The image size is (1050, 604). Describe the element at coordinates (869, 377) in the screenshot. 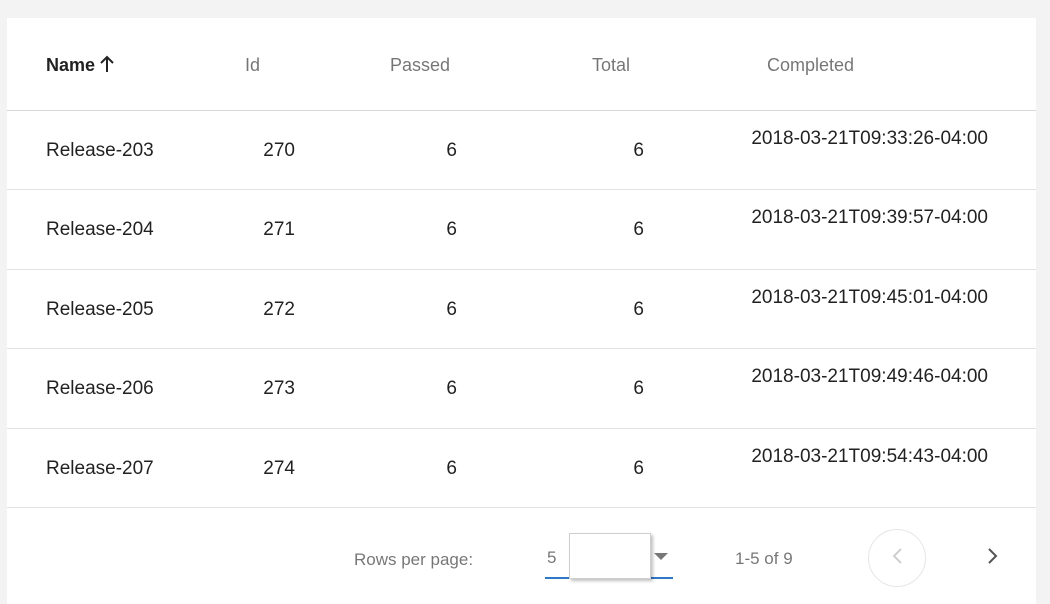

I see `cell-completed: 2018-03-21T09:49:46-04:00` at that location.